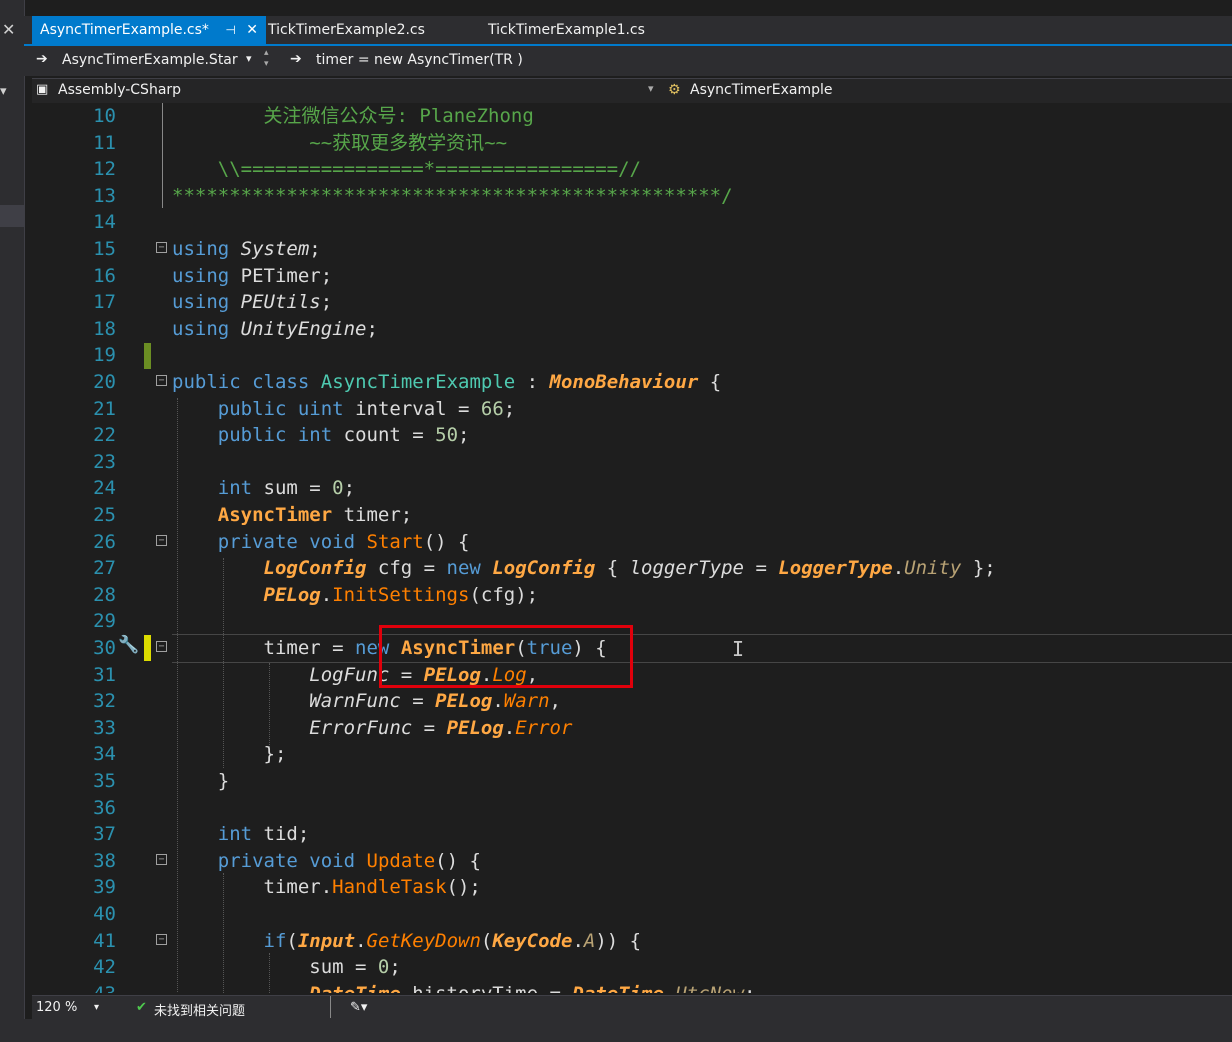 This screenshot has height=1042, width=1232. I want to click on code-line: 10 关注微信公众号: PlaneZhong, so click(632, 116).